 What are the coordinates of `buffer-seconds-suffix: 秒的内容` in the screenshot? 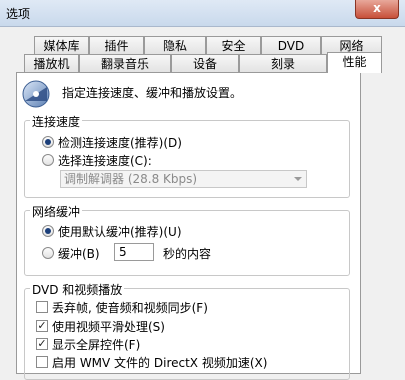 It's located at (187, 254).